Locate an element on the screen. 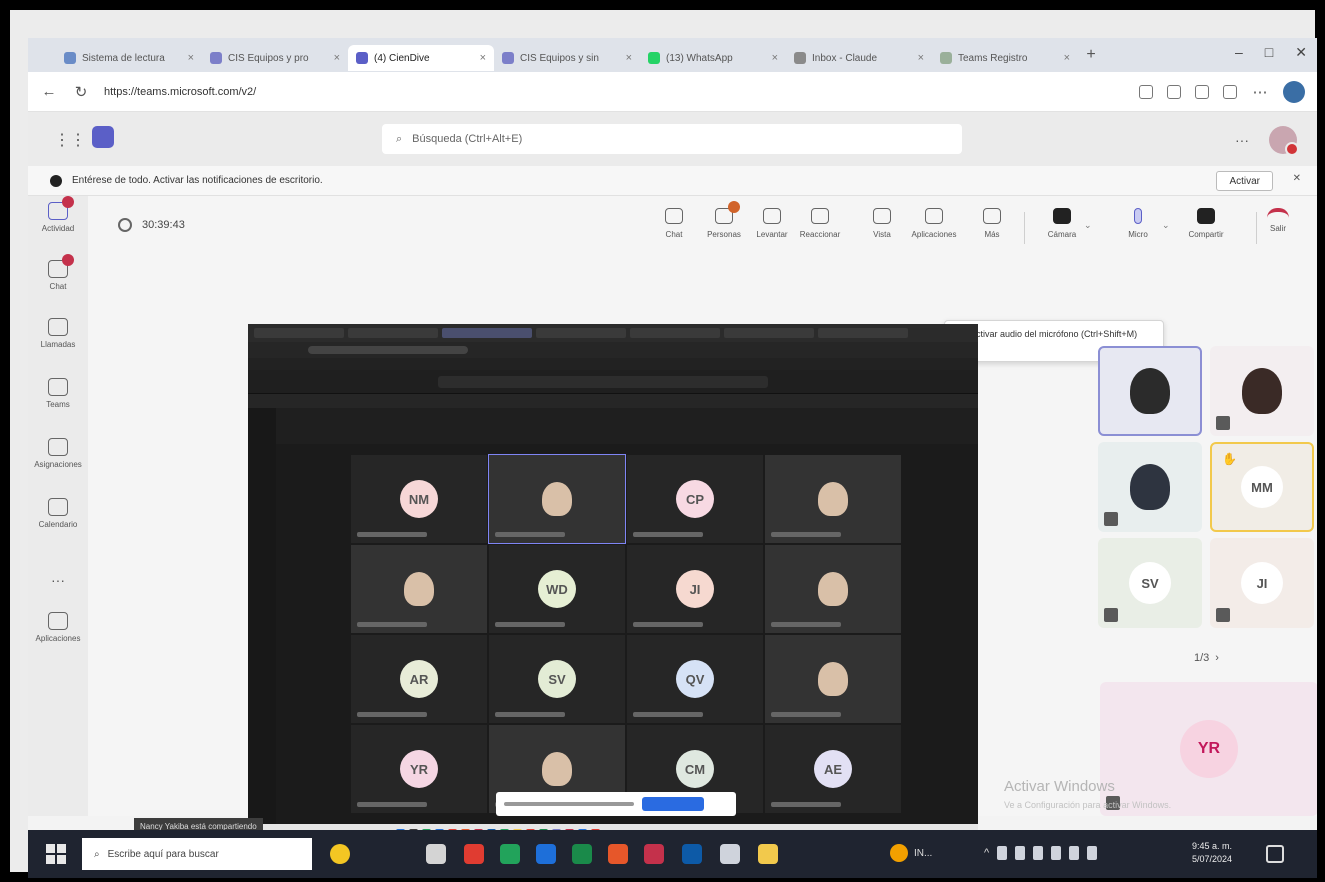 This screenshot has width=1325, height=882. teams-icon is located at coordinates (508, 58).